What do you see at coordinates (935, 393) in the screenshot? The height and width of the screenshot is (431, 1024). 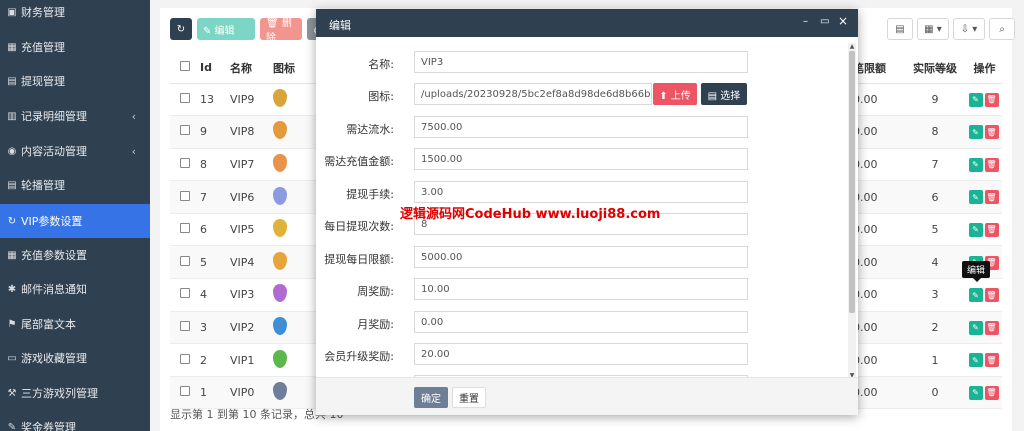 I see `cell-level: 0` at bounding box center [935, 393].